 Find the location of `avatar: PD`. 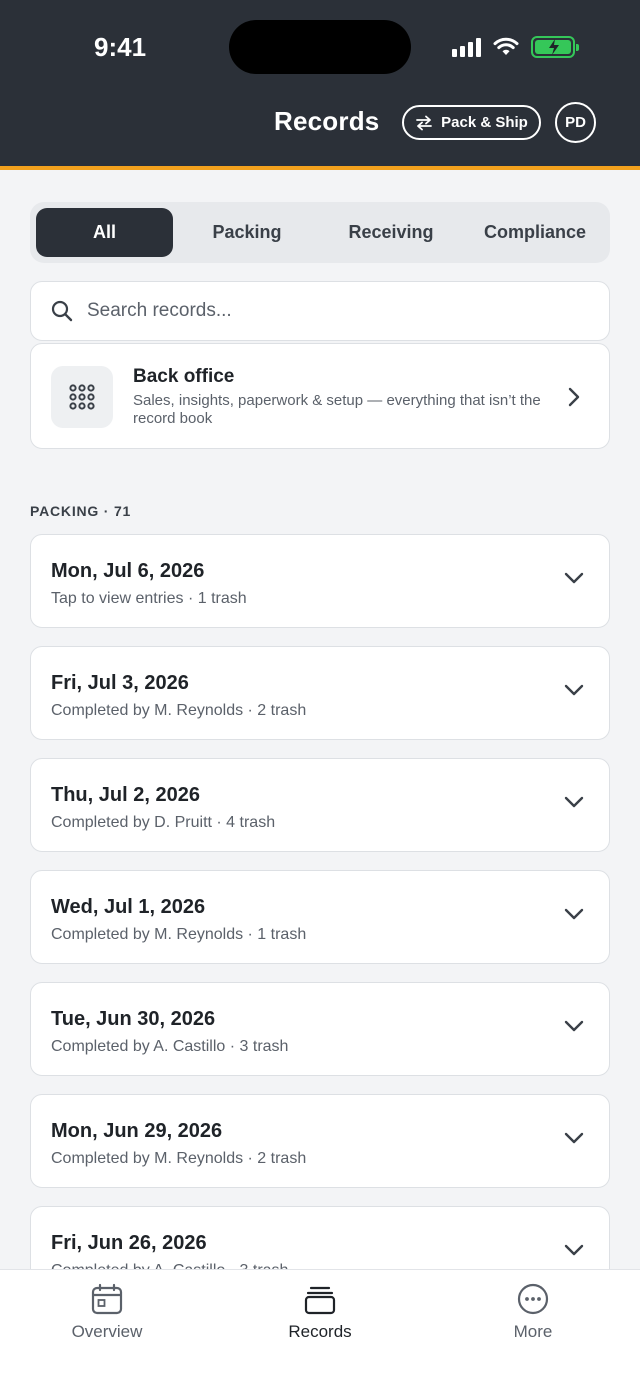

avatar: PD is located at coordinates (575, 122).